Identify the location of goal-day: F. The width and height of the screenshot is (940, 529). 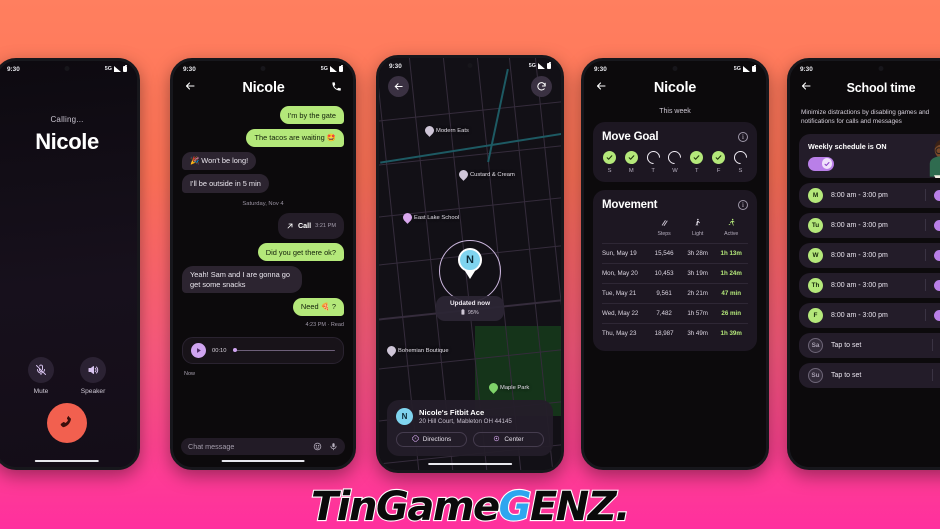
(719, 162).